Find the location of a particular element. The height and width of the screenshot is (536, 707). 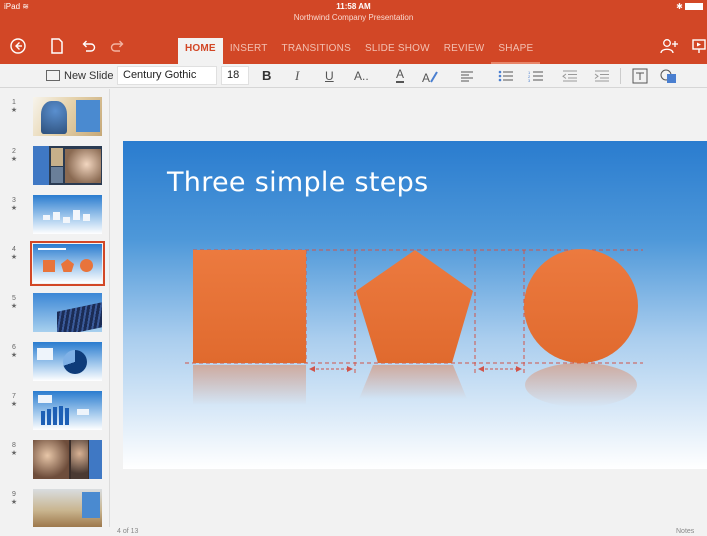

underline-button: U is located at coordinates (329, 76).